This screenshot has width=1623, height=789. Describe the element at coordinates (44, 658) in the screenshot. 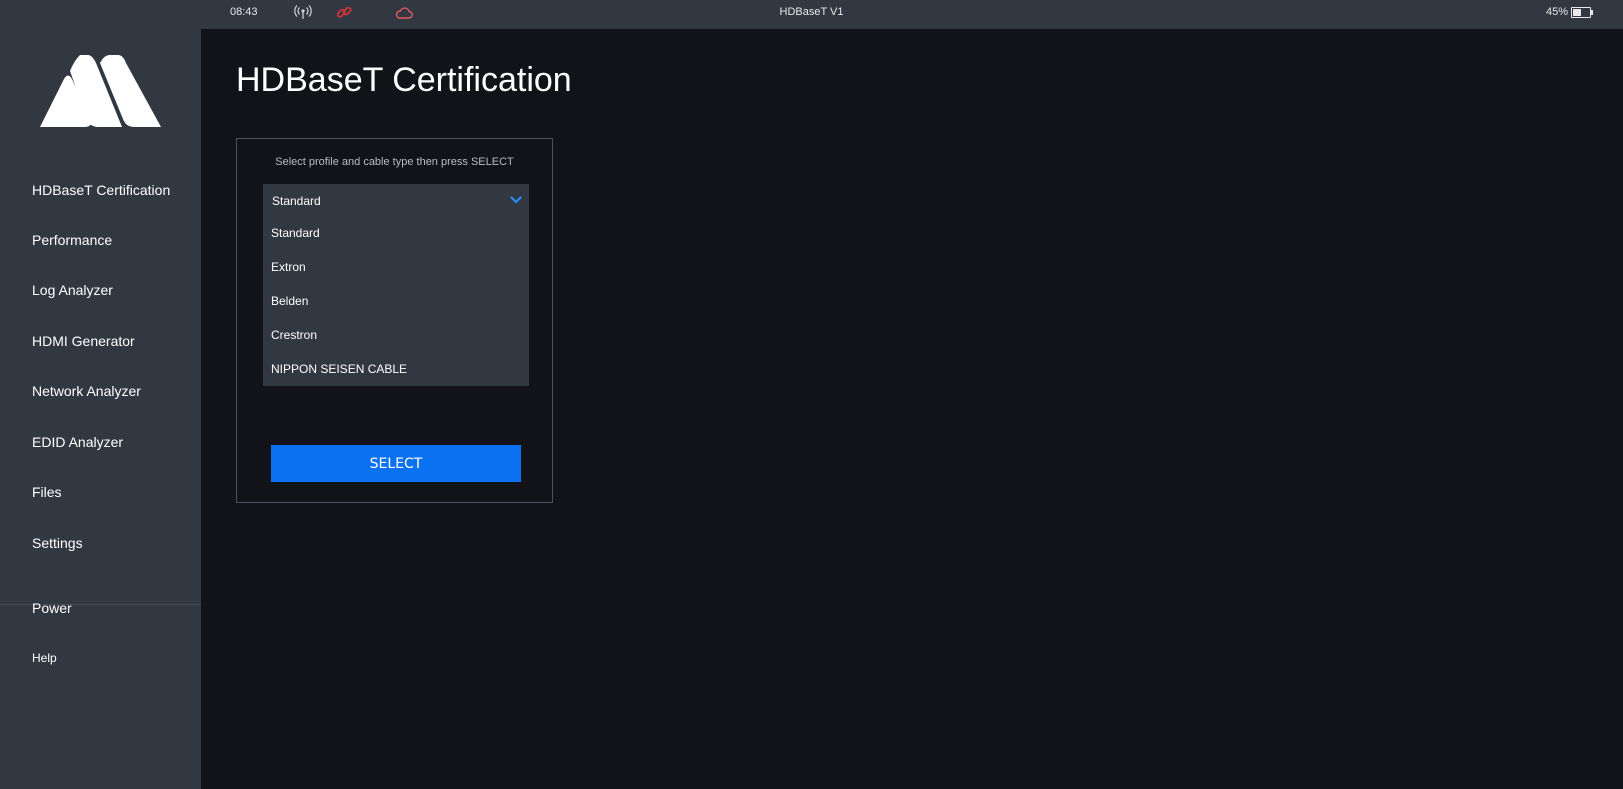

I see `sidebar-item-help: Help` at that location.